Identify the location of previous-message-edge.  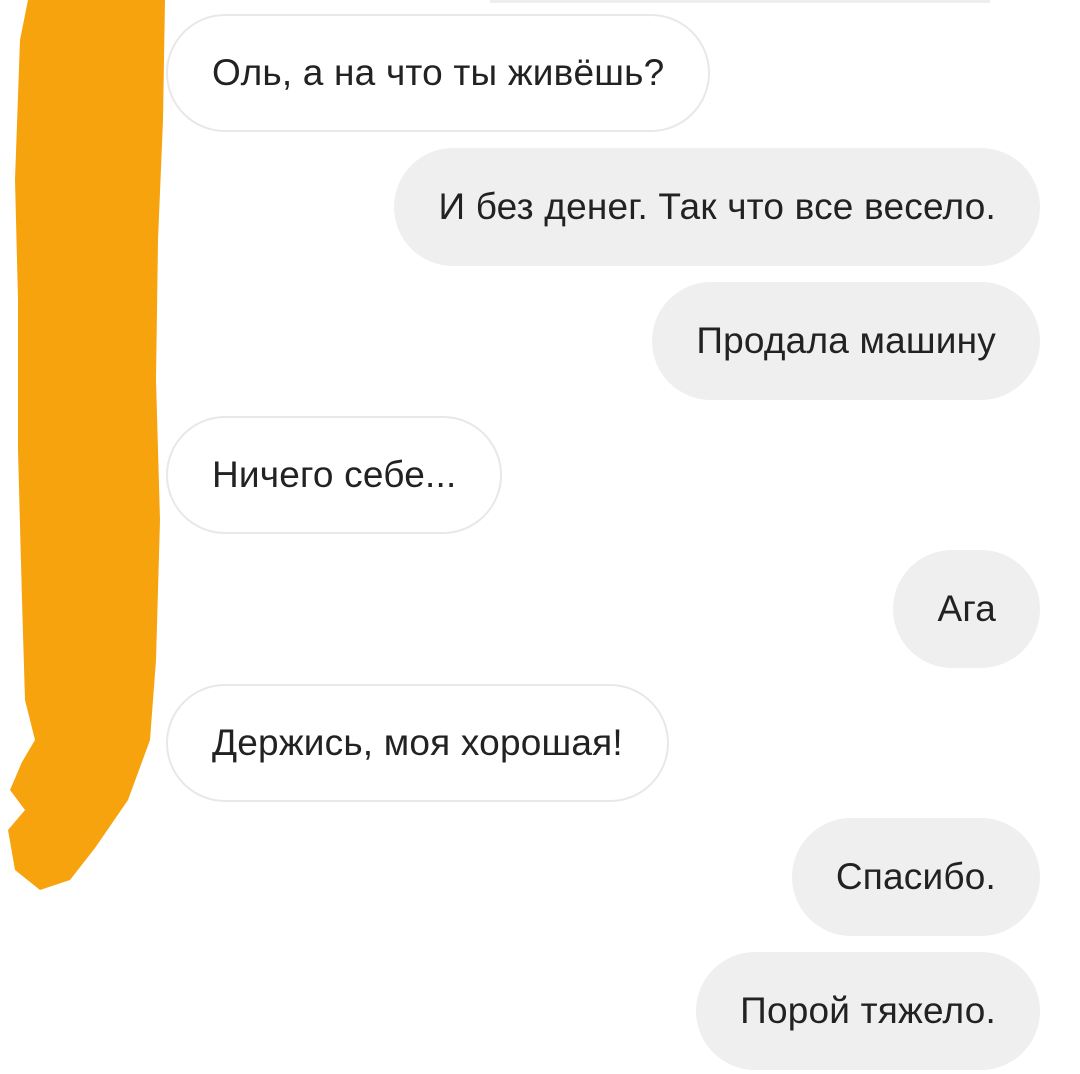
(740, 1).